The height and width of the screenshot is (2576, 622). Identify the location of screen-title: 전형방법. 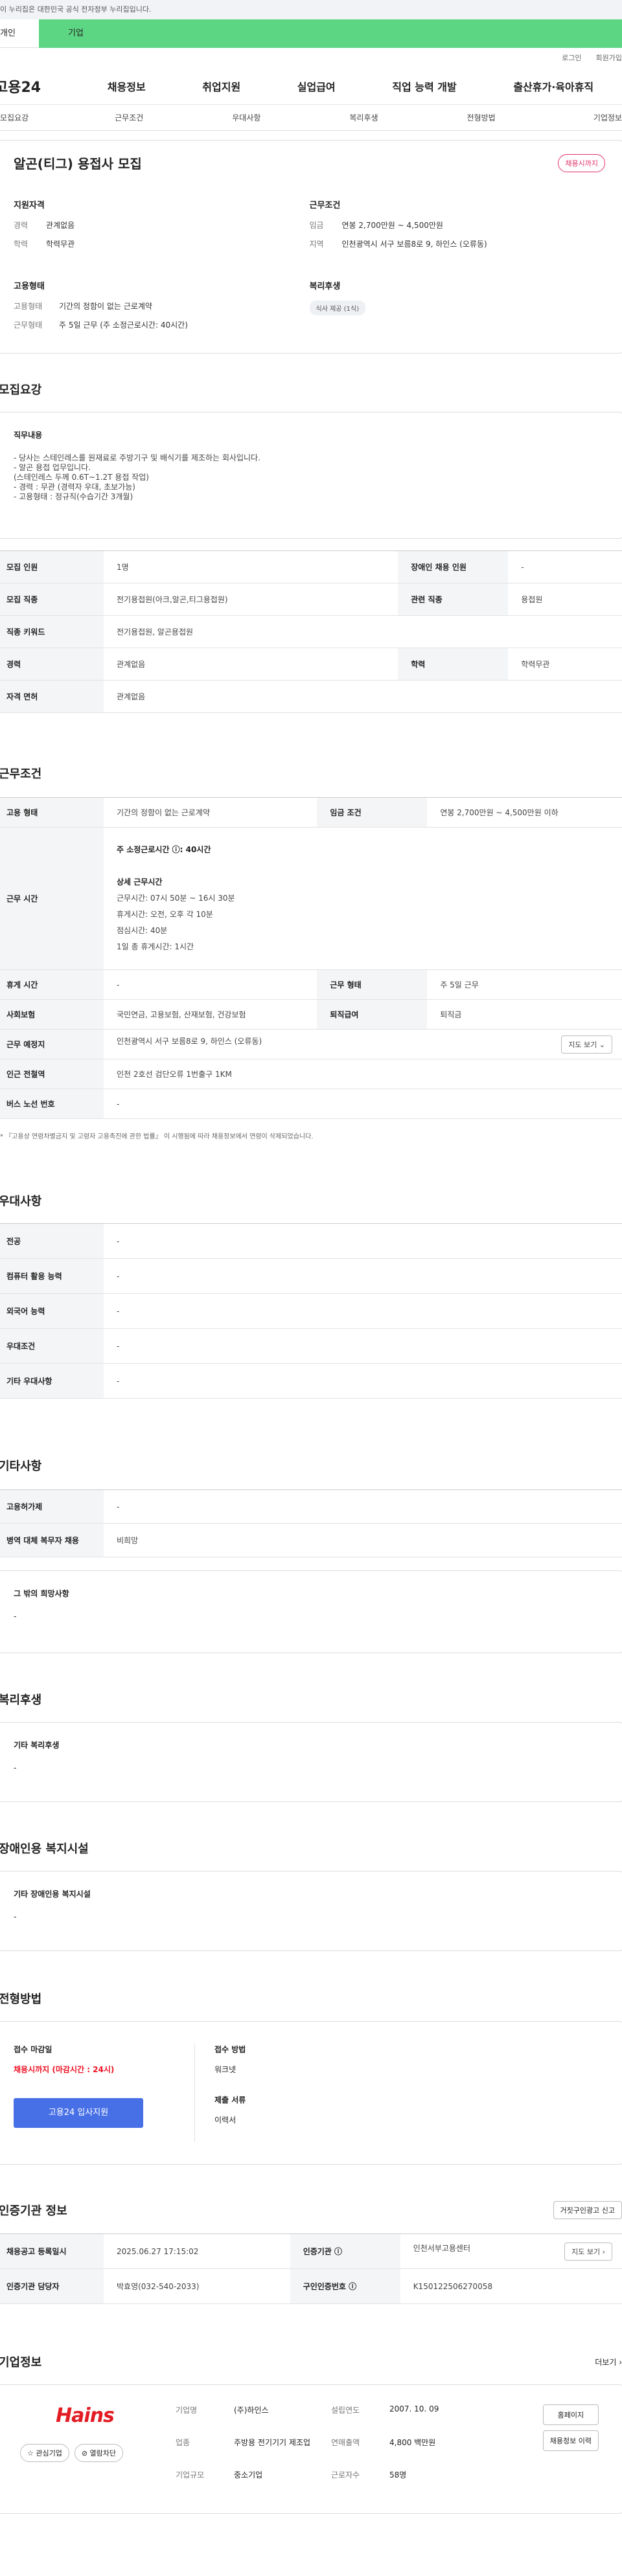
(21, 2000).